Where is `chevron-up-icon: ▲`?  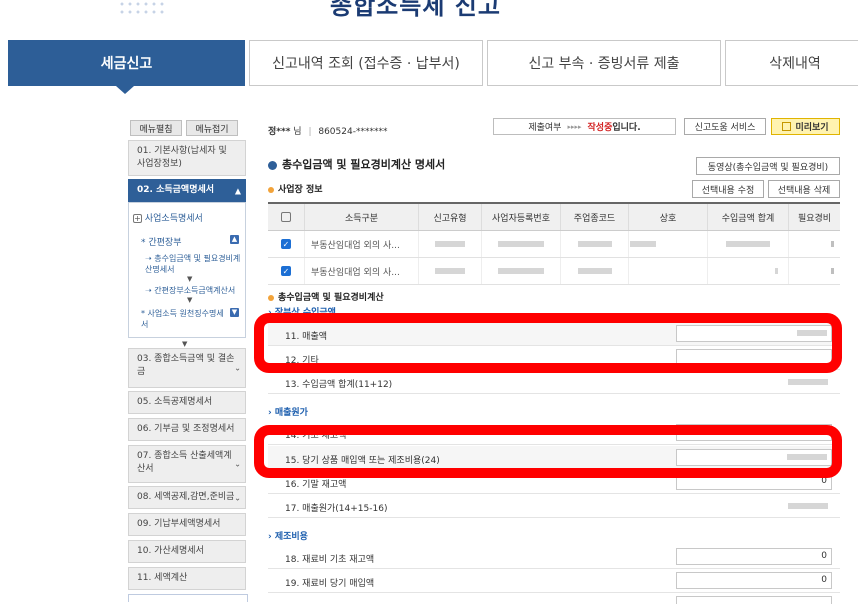 chevron-up-icon: ▲ is located at coordinates (237, 190).